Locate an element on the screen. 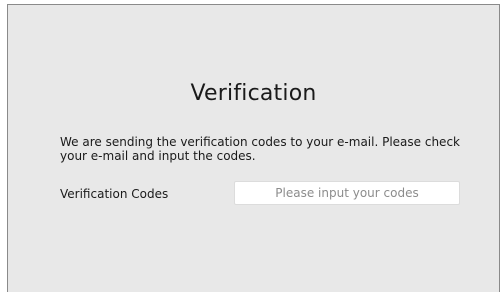 Image resolution: width=503 pixels, height=294 pixels. verification-codes-input is located at coordinates (347, 193).